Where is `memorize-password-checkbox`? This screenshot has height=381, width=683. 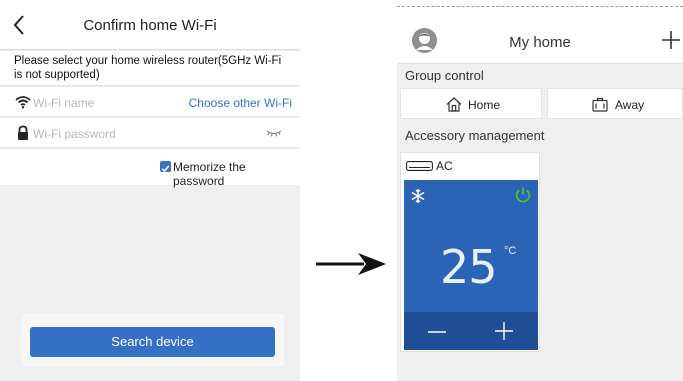
memorize-password-checkbox is located at coordinates (165, 167).